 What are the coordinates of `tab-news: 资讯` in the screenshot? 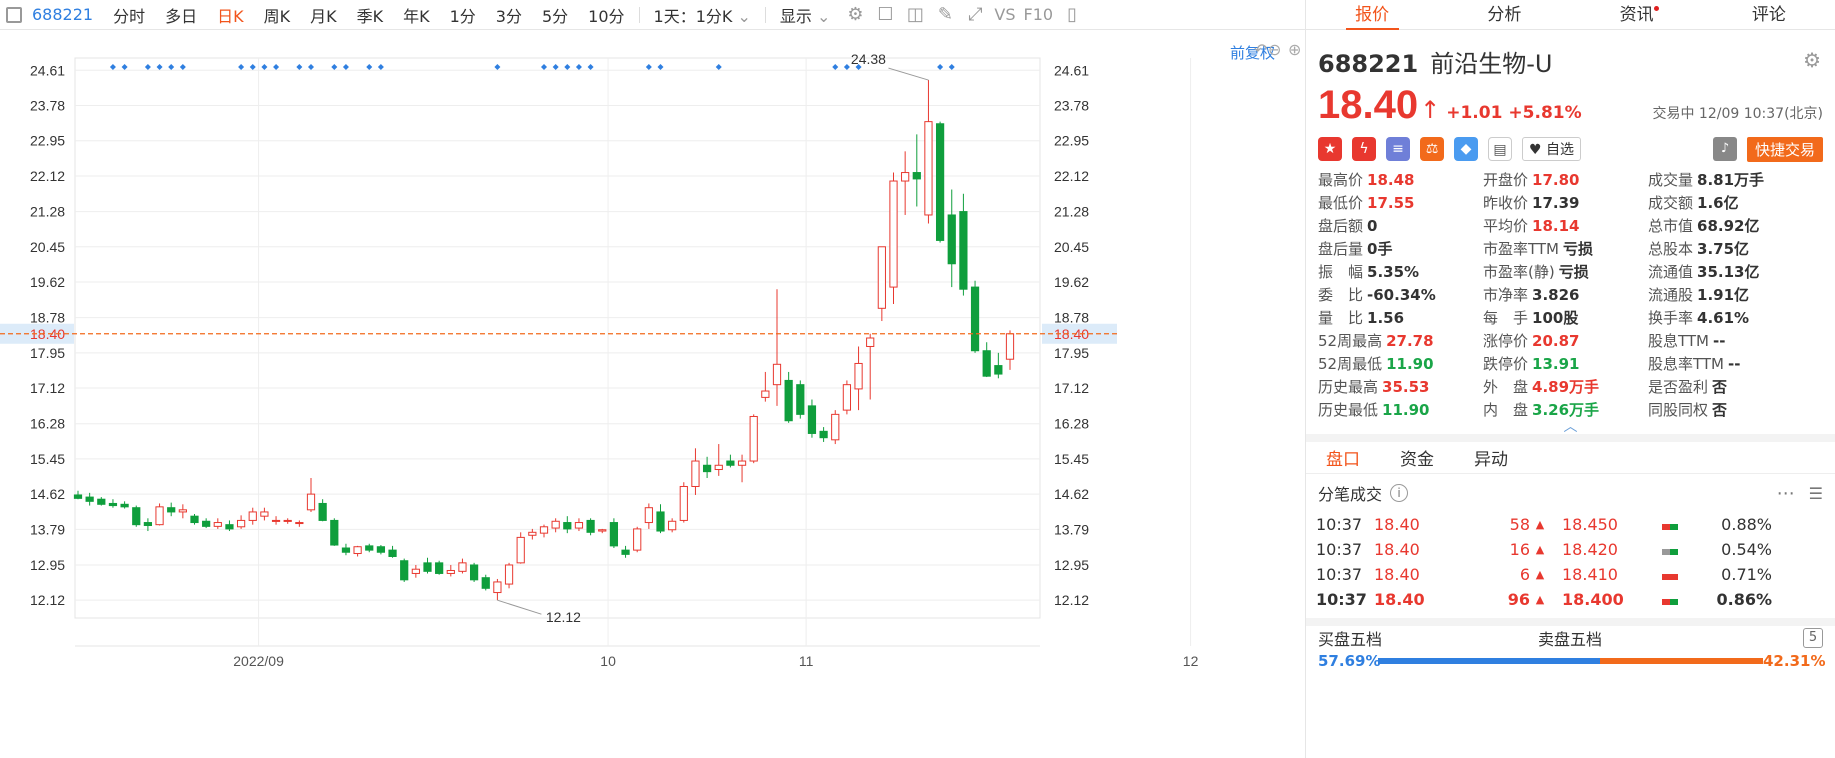 It's located at (1637, 14).